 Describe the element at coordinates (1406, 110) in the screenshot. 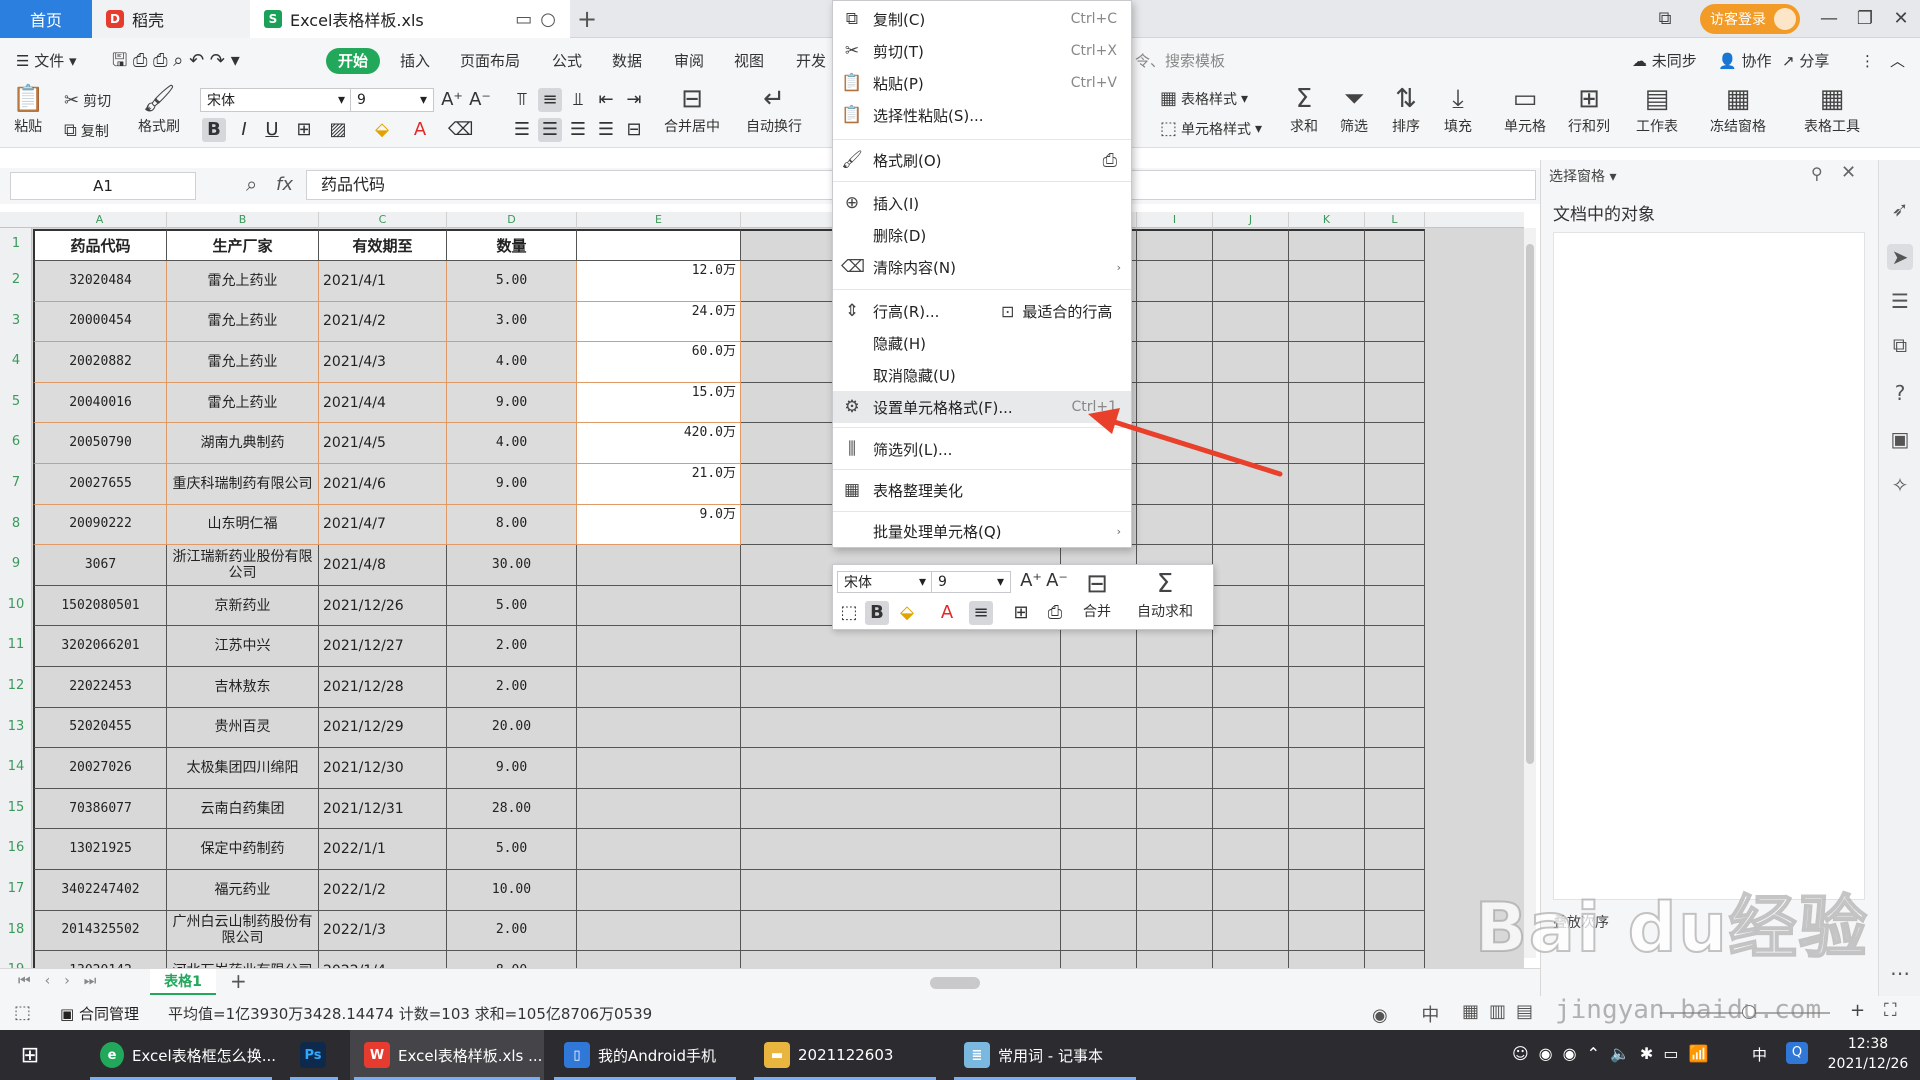

I see `sort-button: ⇅ 排序` at that location.